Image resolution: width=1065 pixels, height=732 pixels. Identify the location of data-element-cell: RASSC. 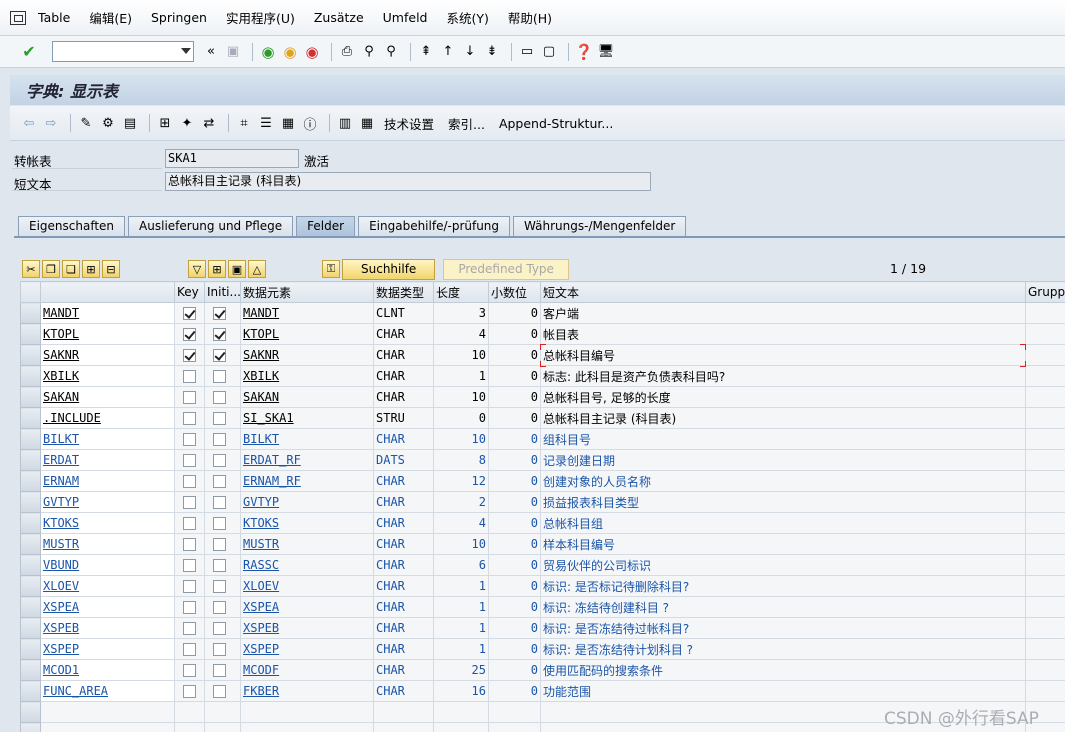
(307, 565).